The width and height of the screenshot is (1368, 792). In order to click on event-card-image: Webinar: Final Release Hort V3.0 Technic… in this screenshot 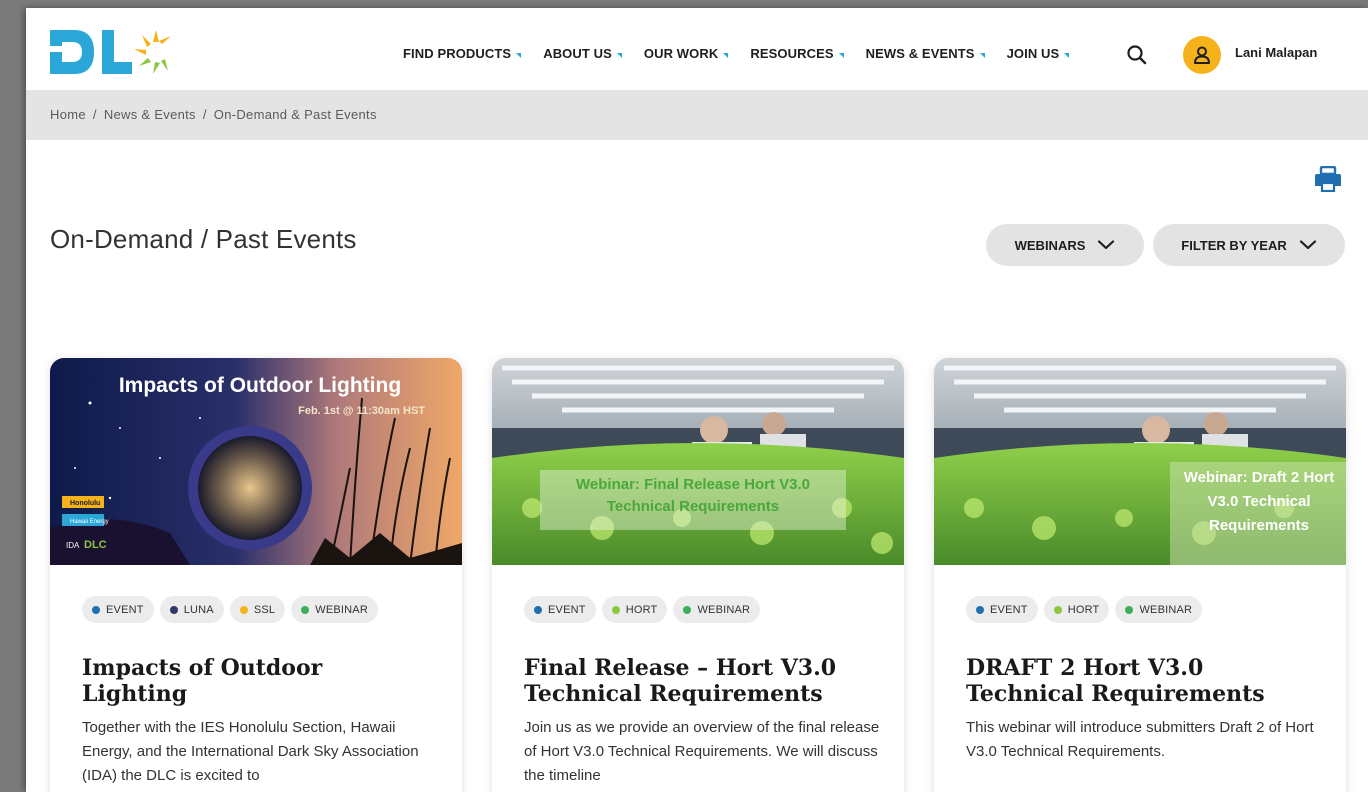, I will do `click(698, 461)`.